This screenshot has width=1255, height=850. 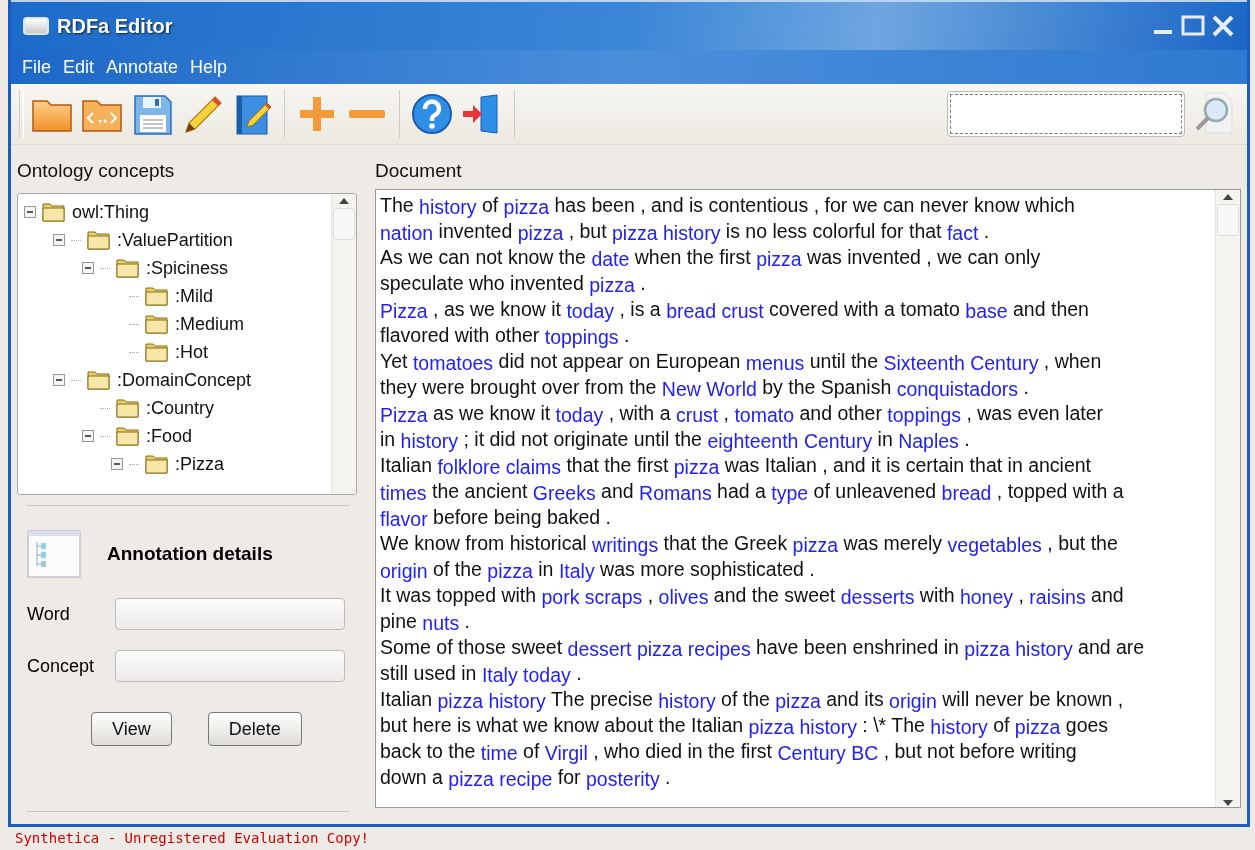 What do you see at coordinates (566, 753) in the screenshot?
I see `annotated-word: Virgil` at bounding box center [566, 753].